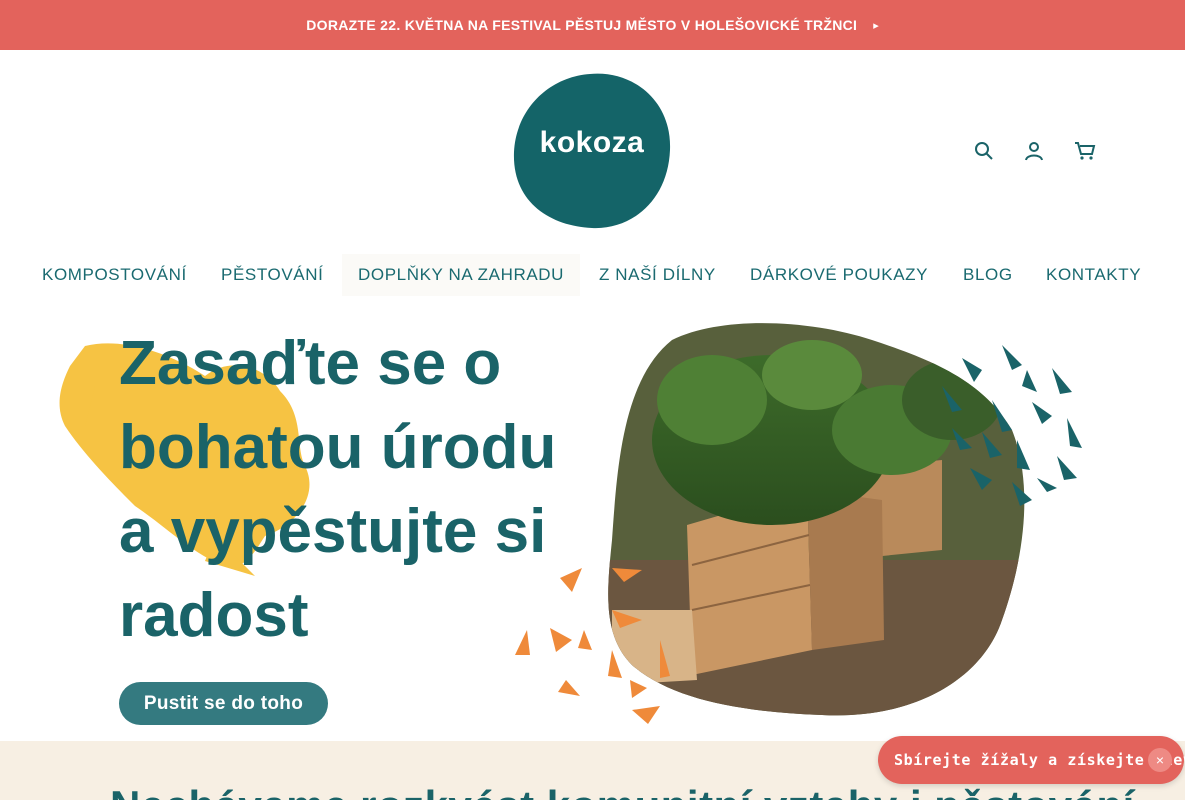 The height and width of the screenshot is (800, 1200). What do you see at coordinates (114, 275) in the screenshot?
I see `nav-item-kompostovani: KOMPOSTOVÁNÍ` at bounding box center [114, 275].